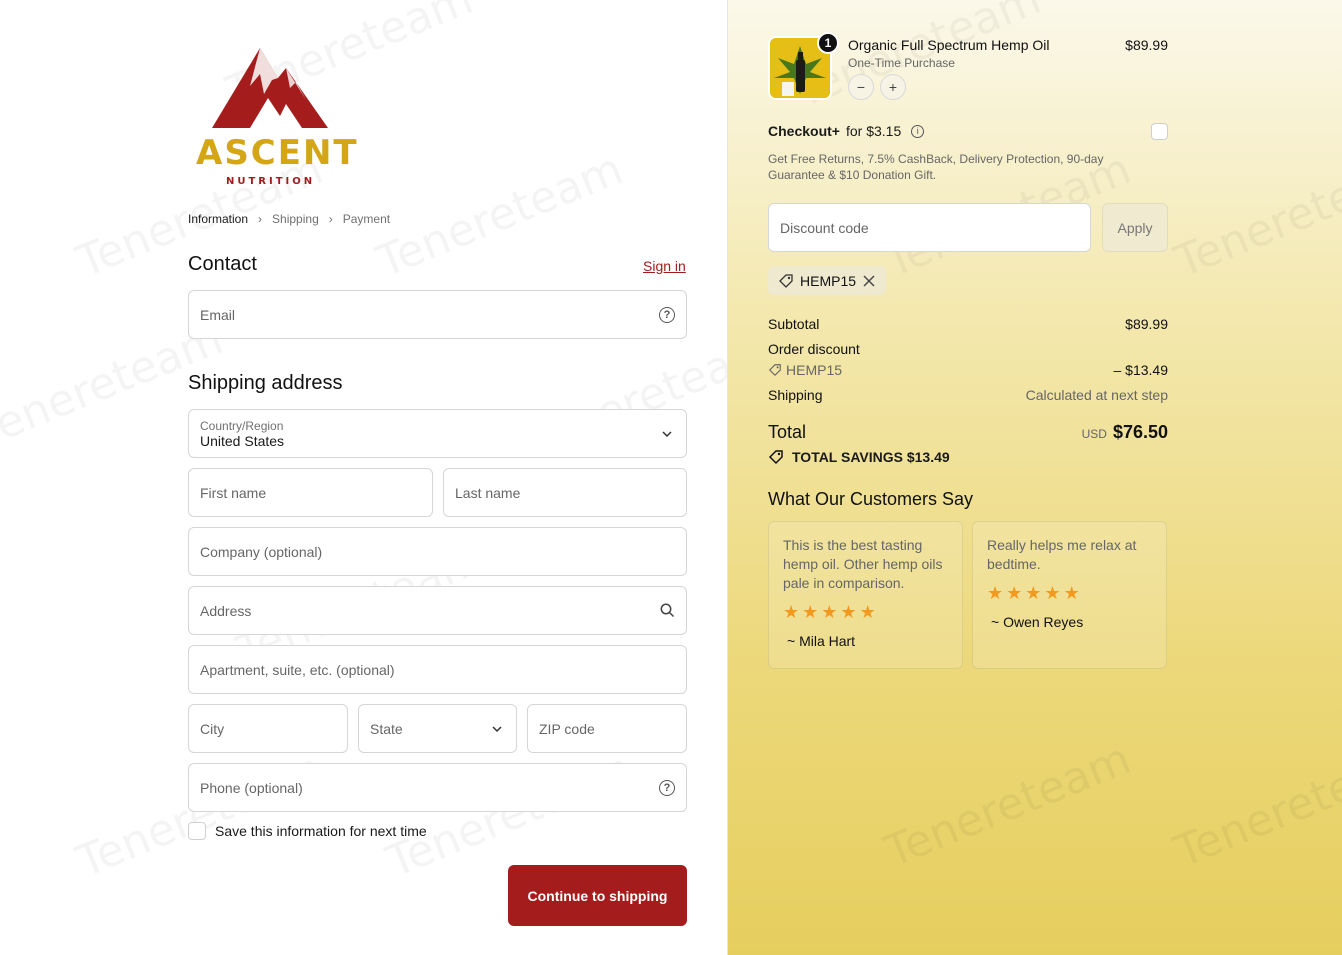  What do you see at coordinates (197, 831) in the screenshot?
I see `save-info-checkbox` at bounding box center [197, 831].